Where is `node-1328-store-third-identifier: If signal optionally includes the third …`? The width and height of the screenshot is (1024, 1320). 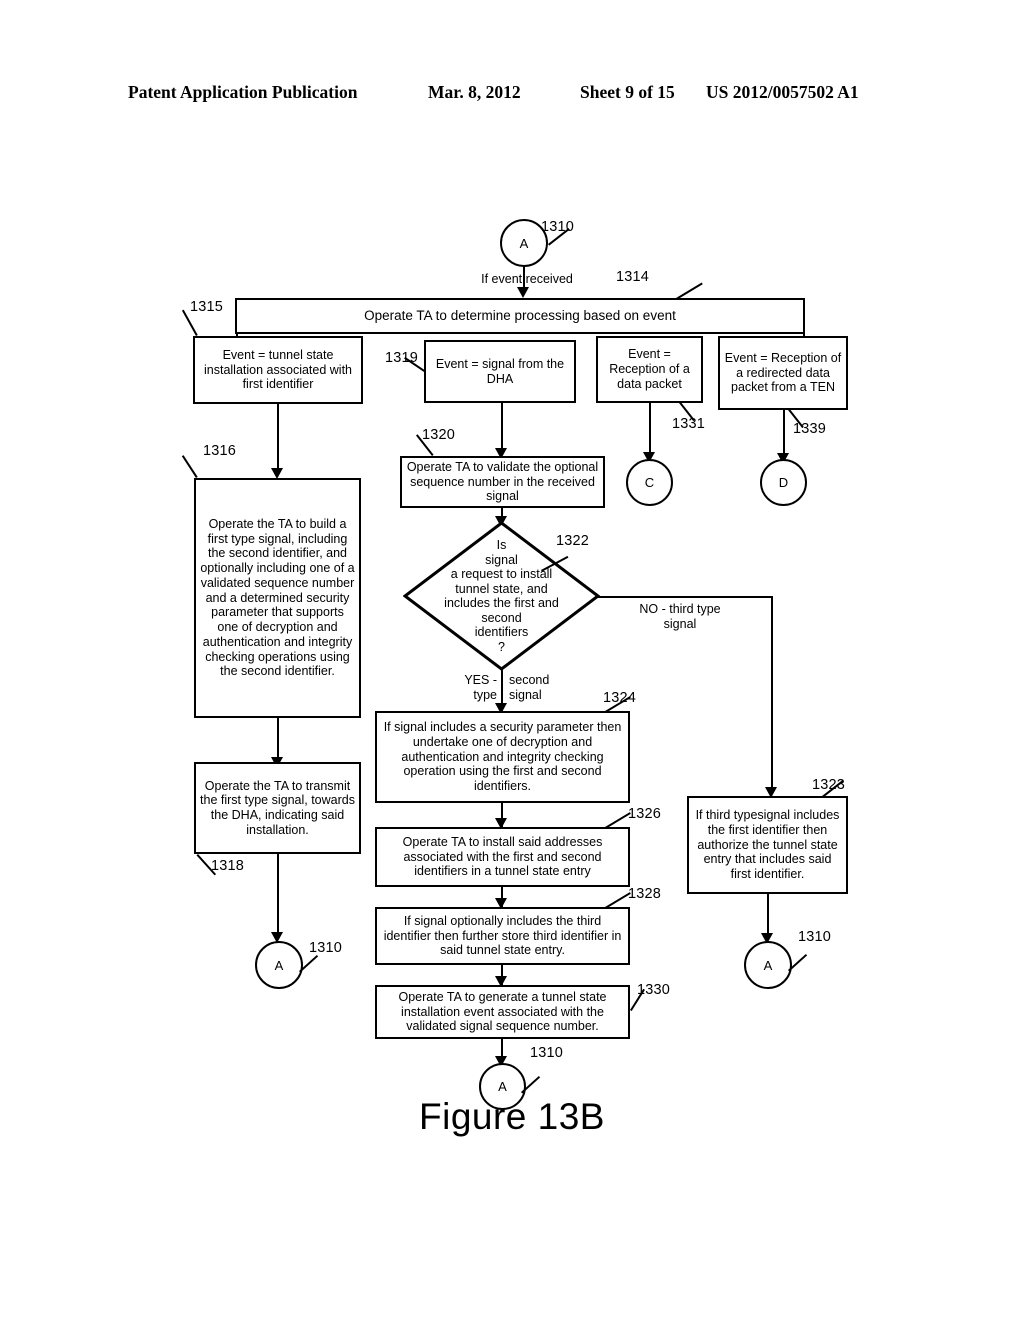
node-1328-store-third-identifier: If signal optionally includes the third … is located at coordinates (502, 936).